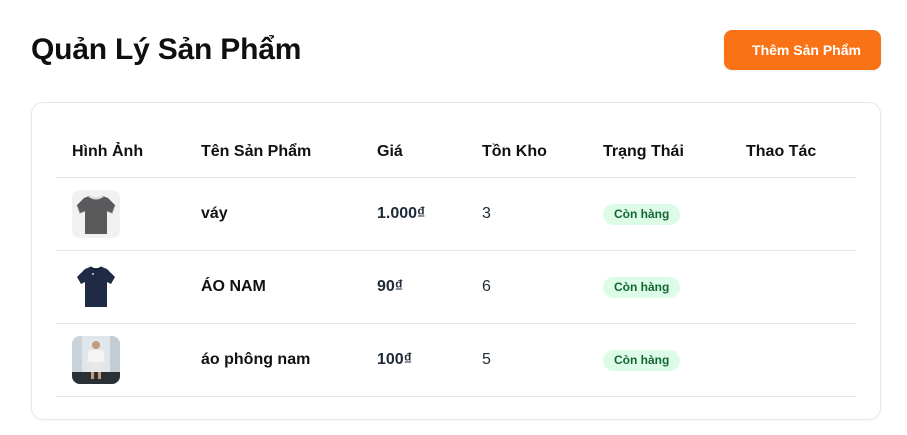 The width and height of the screenshot is (907, 435). I want to click on fashion-photo-image, so click(96, 360).